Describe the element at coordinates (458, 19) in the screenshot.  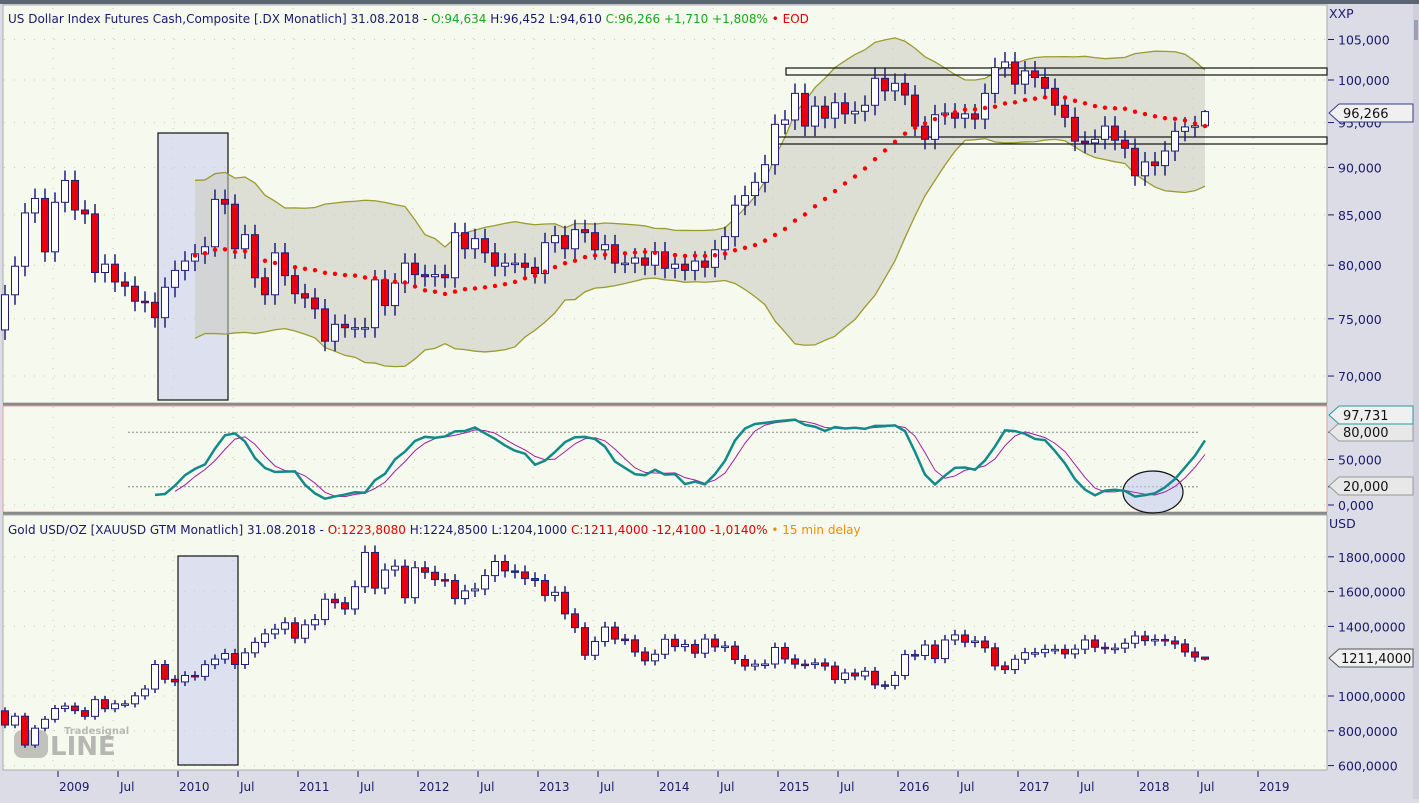
I see `dxy-open: O:94,634` at that location.